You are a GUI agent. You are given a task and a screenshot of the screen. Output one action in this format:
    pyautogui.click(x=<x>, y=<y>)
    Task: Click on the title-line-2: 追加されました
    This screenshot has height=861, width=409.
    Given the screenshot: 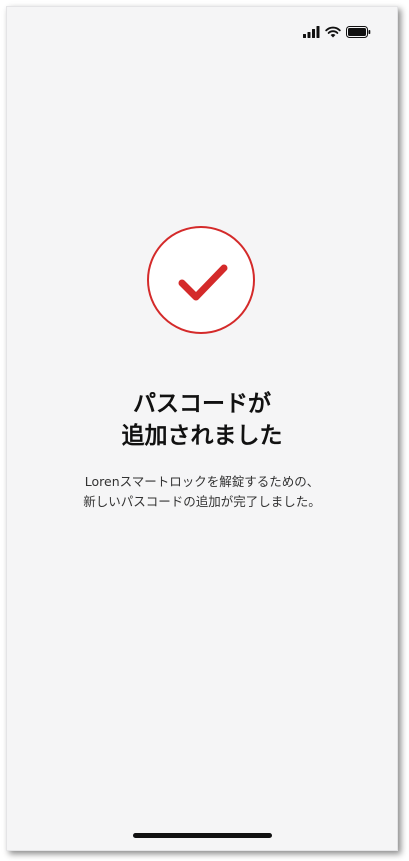 What is the action you would take?
    pyautogui.click(x=202, y=436)
    